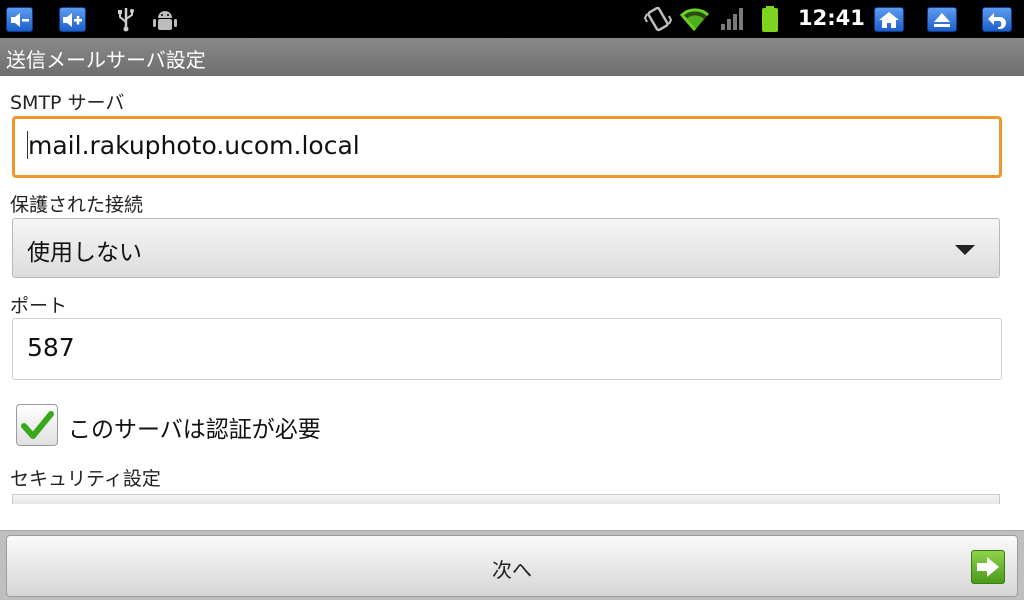  What do you see at coordinates (165, 20) in the screenshot?
I see `android-debug-icon` at bounding box center [165, 20].